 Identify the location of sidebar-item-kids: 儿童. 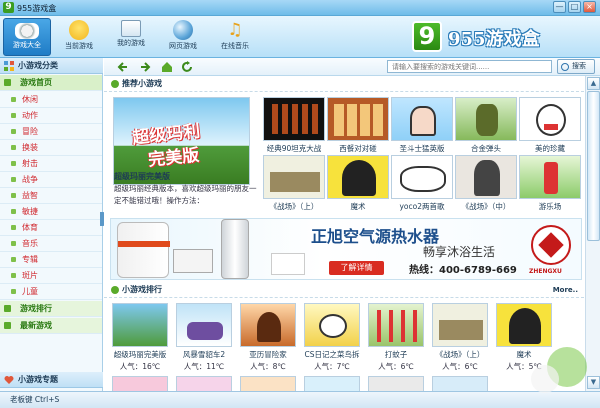
(51, 292).